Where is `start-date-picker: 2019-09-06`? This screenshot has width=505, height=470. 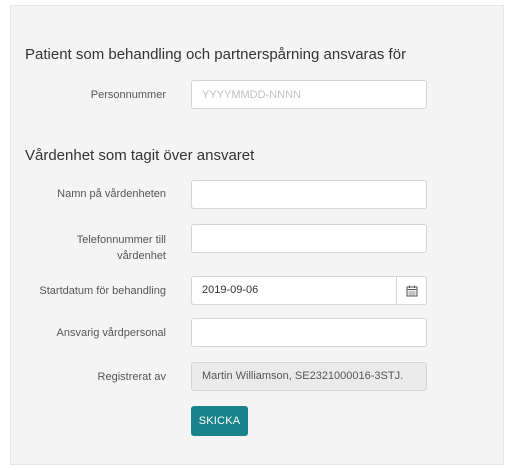 start-date-picker: 2019-09-06 is located at coordinates (309, 290).